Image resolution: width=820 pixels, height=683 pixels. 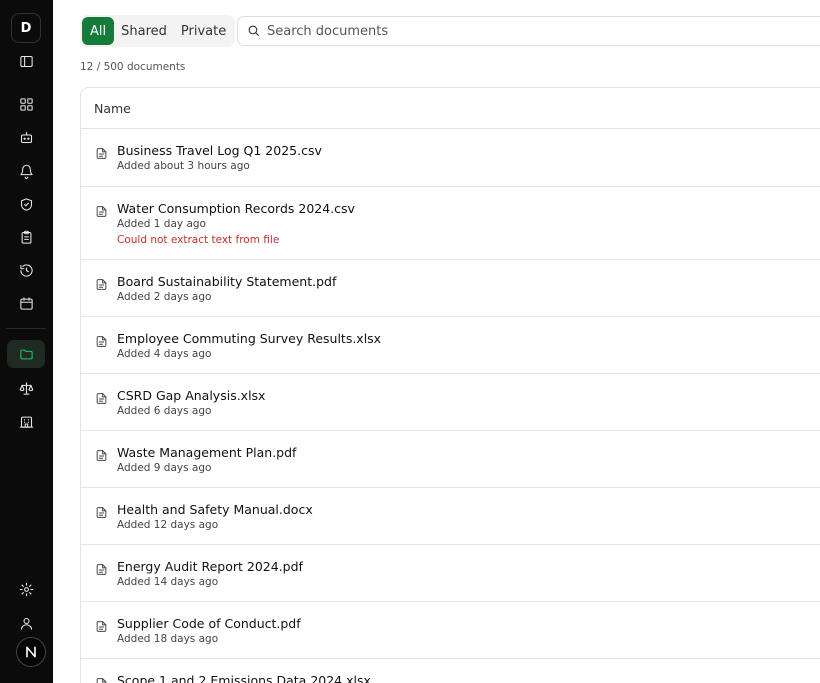 I want to click on document-added-time: Added 1 day ago, so click(x=161, y=224).